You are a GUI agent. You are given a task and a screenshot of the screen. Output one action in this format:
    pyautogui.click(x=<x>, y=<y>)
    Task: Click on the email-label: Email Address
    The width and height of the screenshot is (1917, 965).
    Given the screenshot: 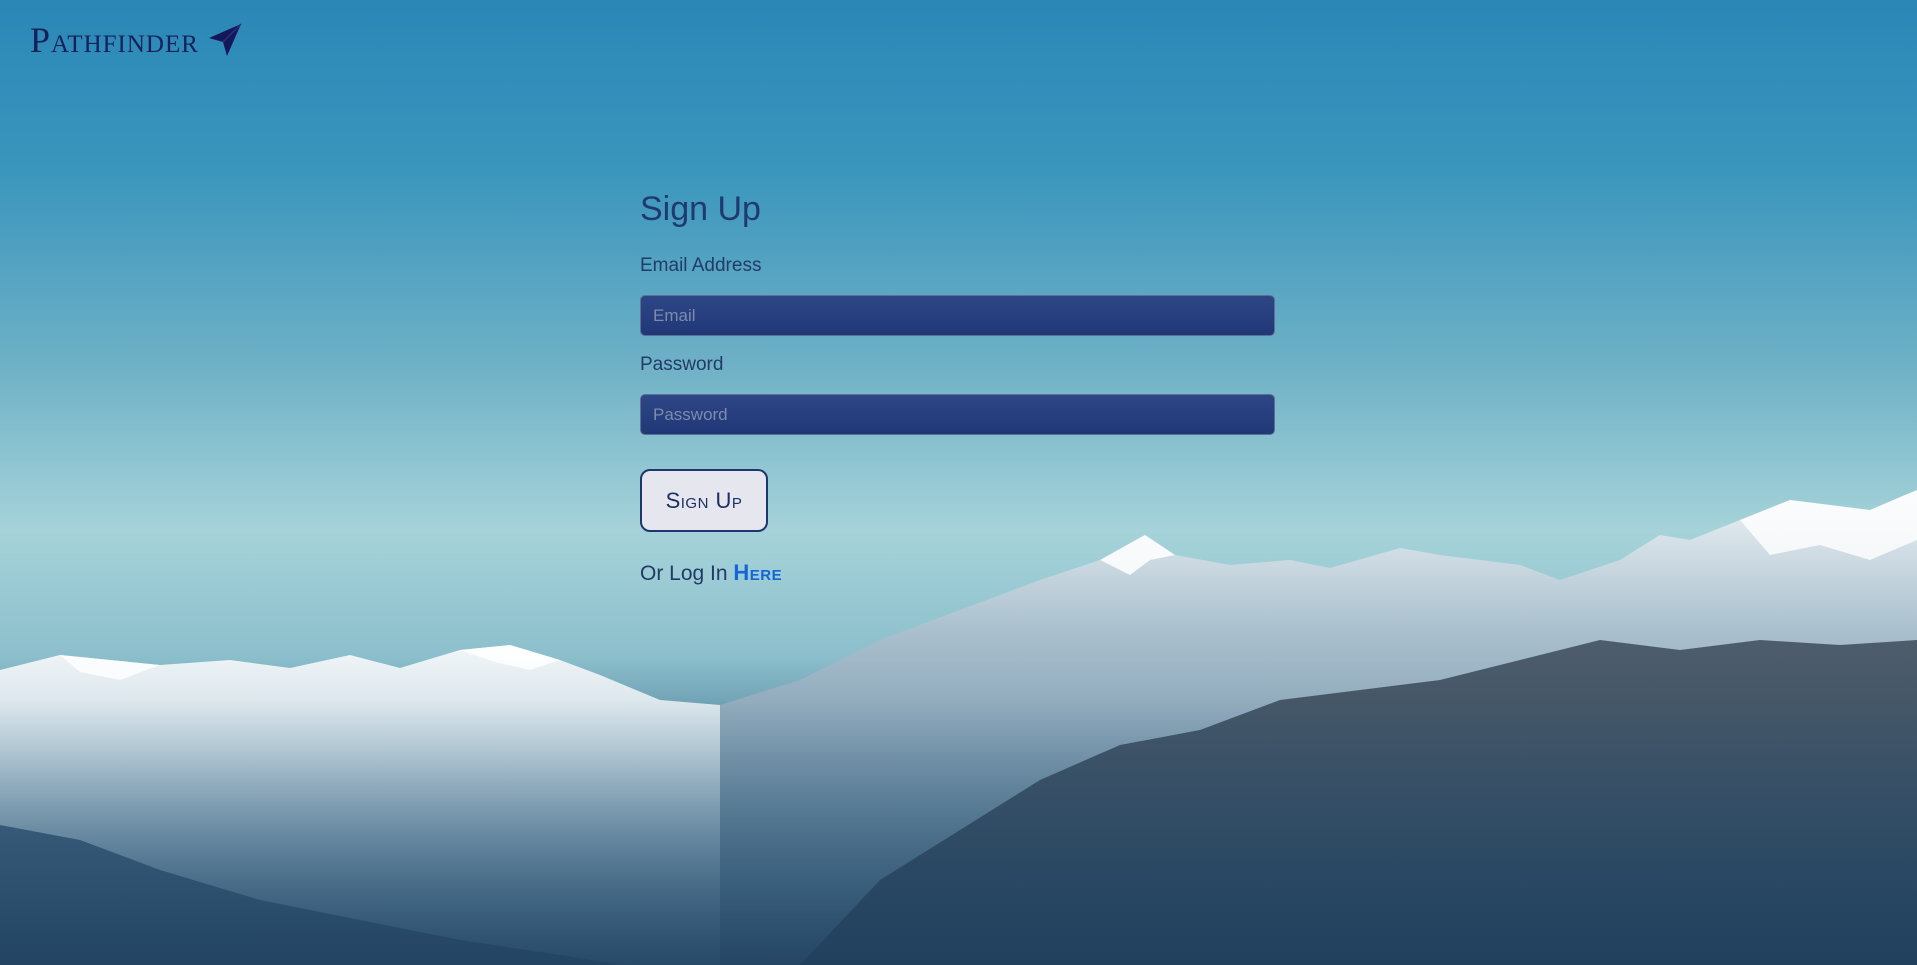 What is the action you would take?
    pyautogui.click(x=701, y=265)
    